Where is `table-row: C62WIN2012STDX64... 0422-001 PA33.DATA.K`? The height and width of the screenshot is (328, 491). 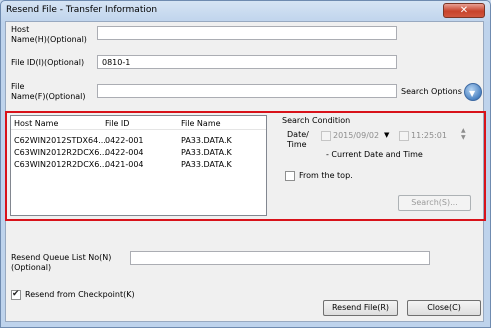 table-row: C62WIN2012STDX64... 0422-001 PA33.DATA.K is located at coordinates (138, 141).